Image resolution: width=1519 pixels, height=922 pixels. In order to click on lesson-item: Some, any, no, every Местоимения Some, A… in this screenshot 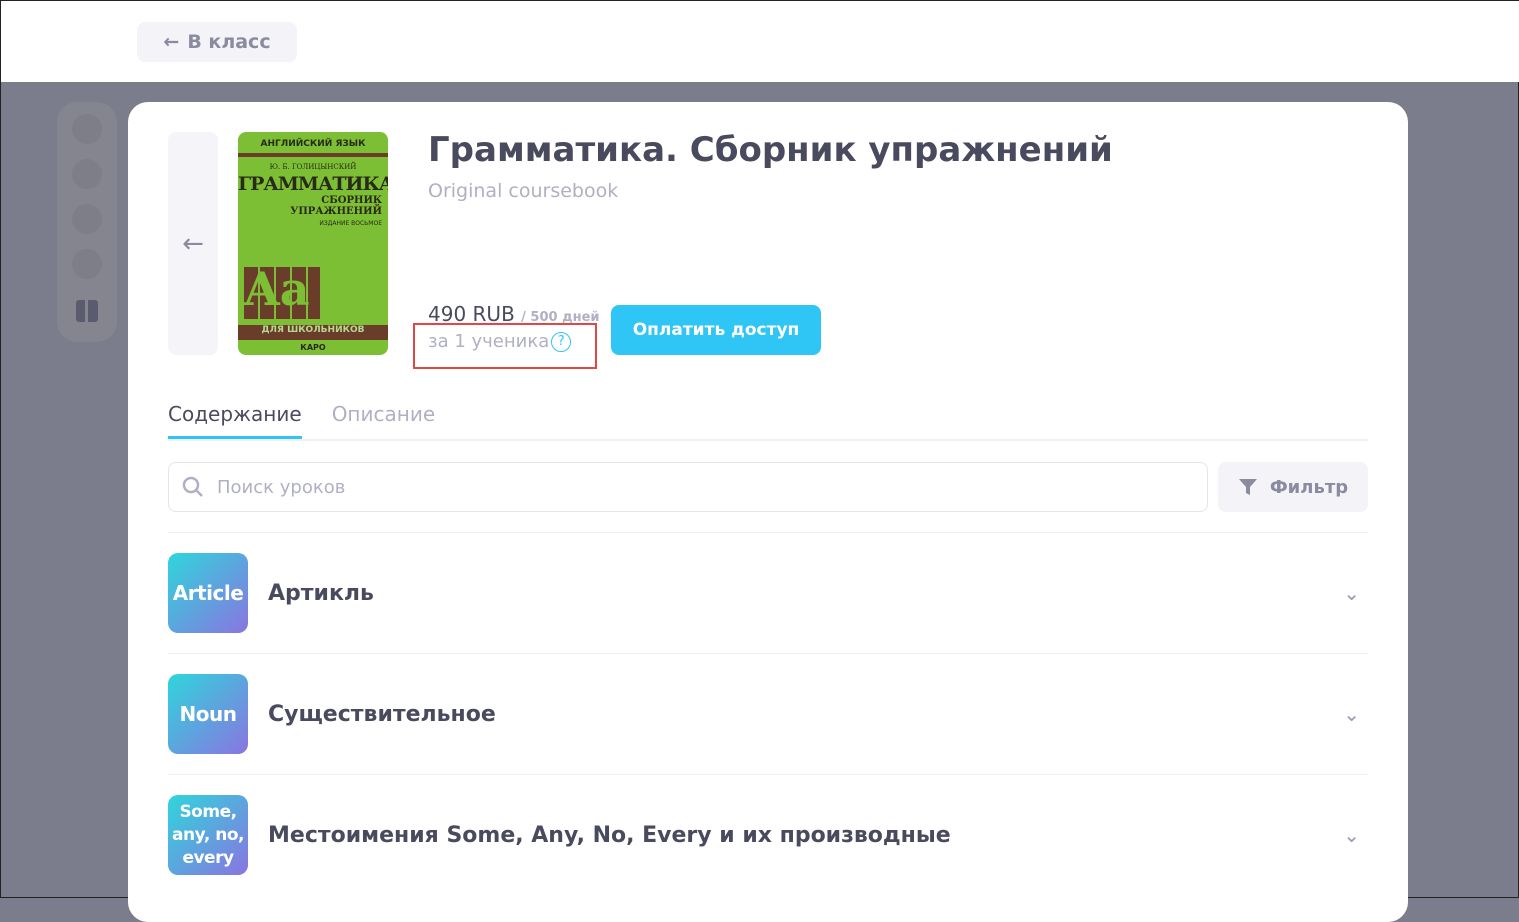, I will do `click(768, 834)`.